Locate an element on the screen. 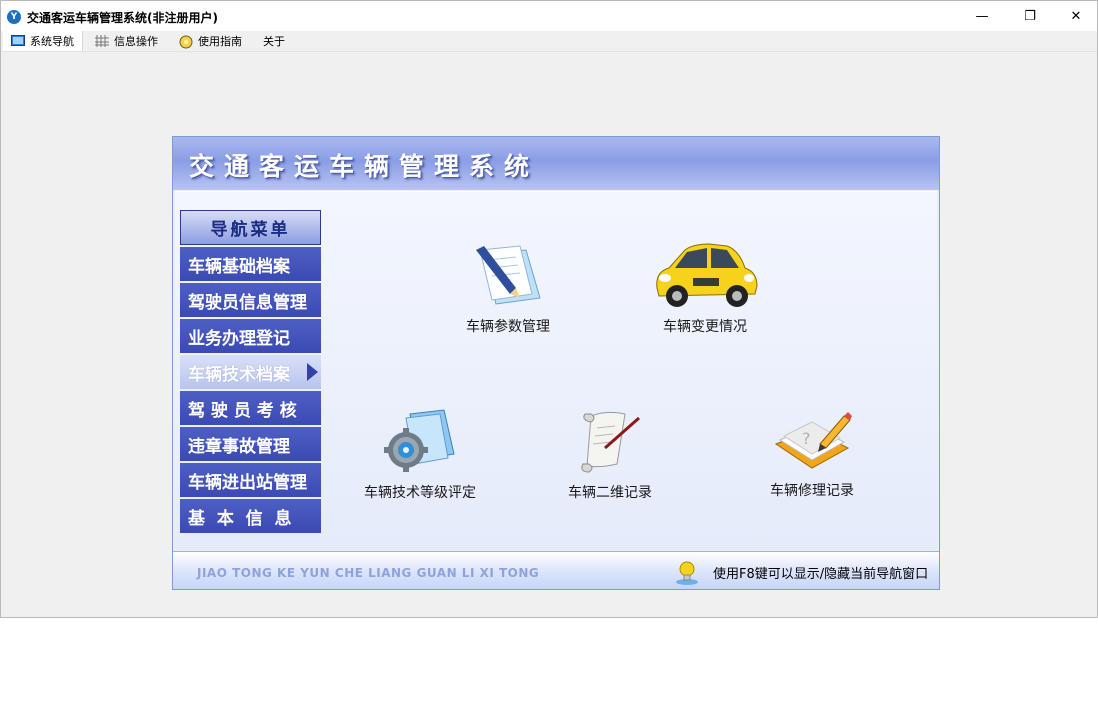  arrow-right-icon is located at coordinates (312, 372).